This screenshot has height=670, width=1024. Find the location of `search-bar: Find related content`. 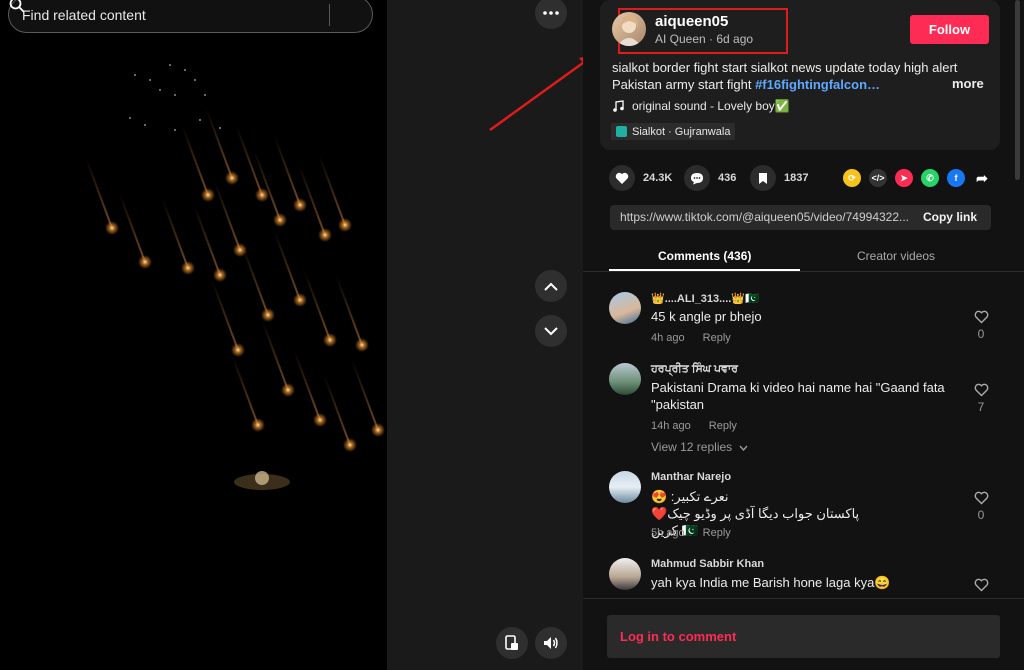

search-bar: Find related content is located at coordinates (190, 16).